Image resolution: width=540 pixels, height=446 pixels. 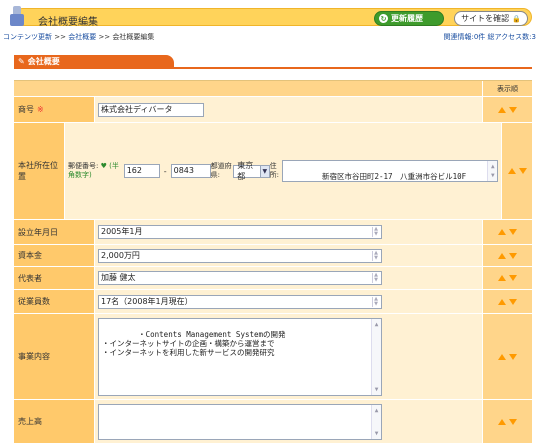 What do you see at coordinates (516, 18) in the screenshot?
I see `lock-icon: 🔒` at bounding box center [516, 18].